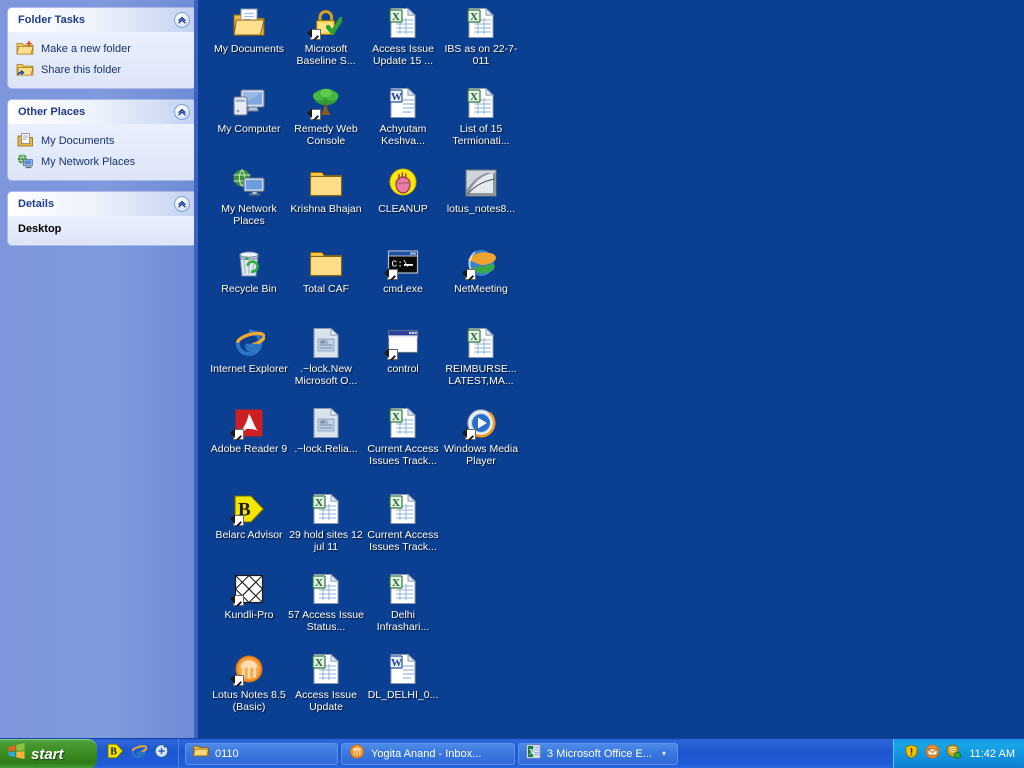 This screenshot has width=1024, height=768. I want to click on shortcut-arrow-icon, so click(392, 354).